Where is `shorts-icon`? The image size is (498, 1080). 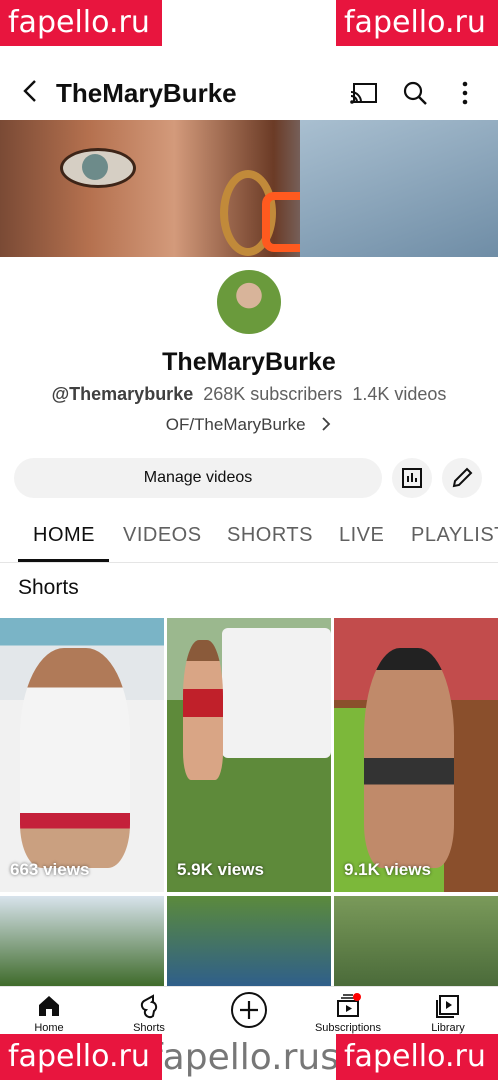
shorts-icon is located at coordinates (149, 1006).